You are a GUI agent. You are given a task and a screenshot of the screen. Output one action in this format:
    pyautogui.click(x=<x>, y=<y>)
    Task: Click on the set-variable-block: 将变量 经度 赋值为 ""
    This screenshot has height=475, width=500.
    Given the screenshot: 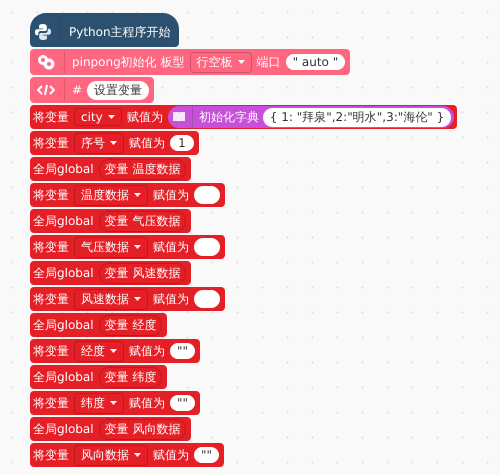 What is the action you would take?
    pyautogui.click(x=115, y=351)
    